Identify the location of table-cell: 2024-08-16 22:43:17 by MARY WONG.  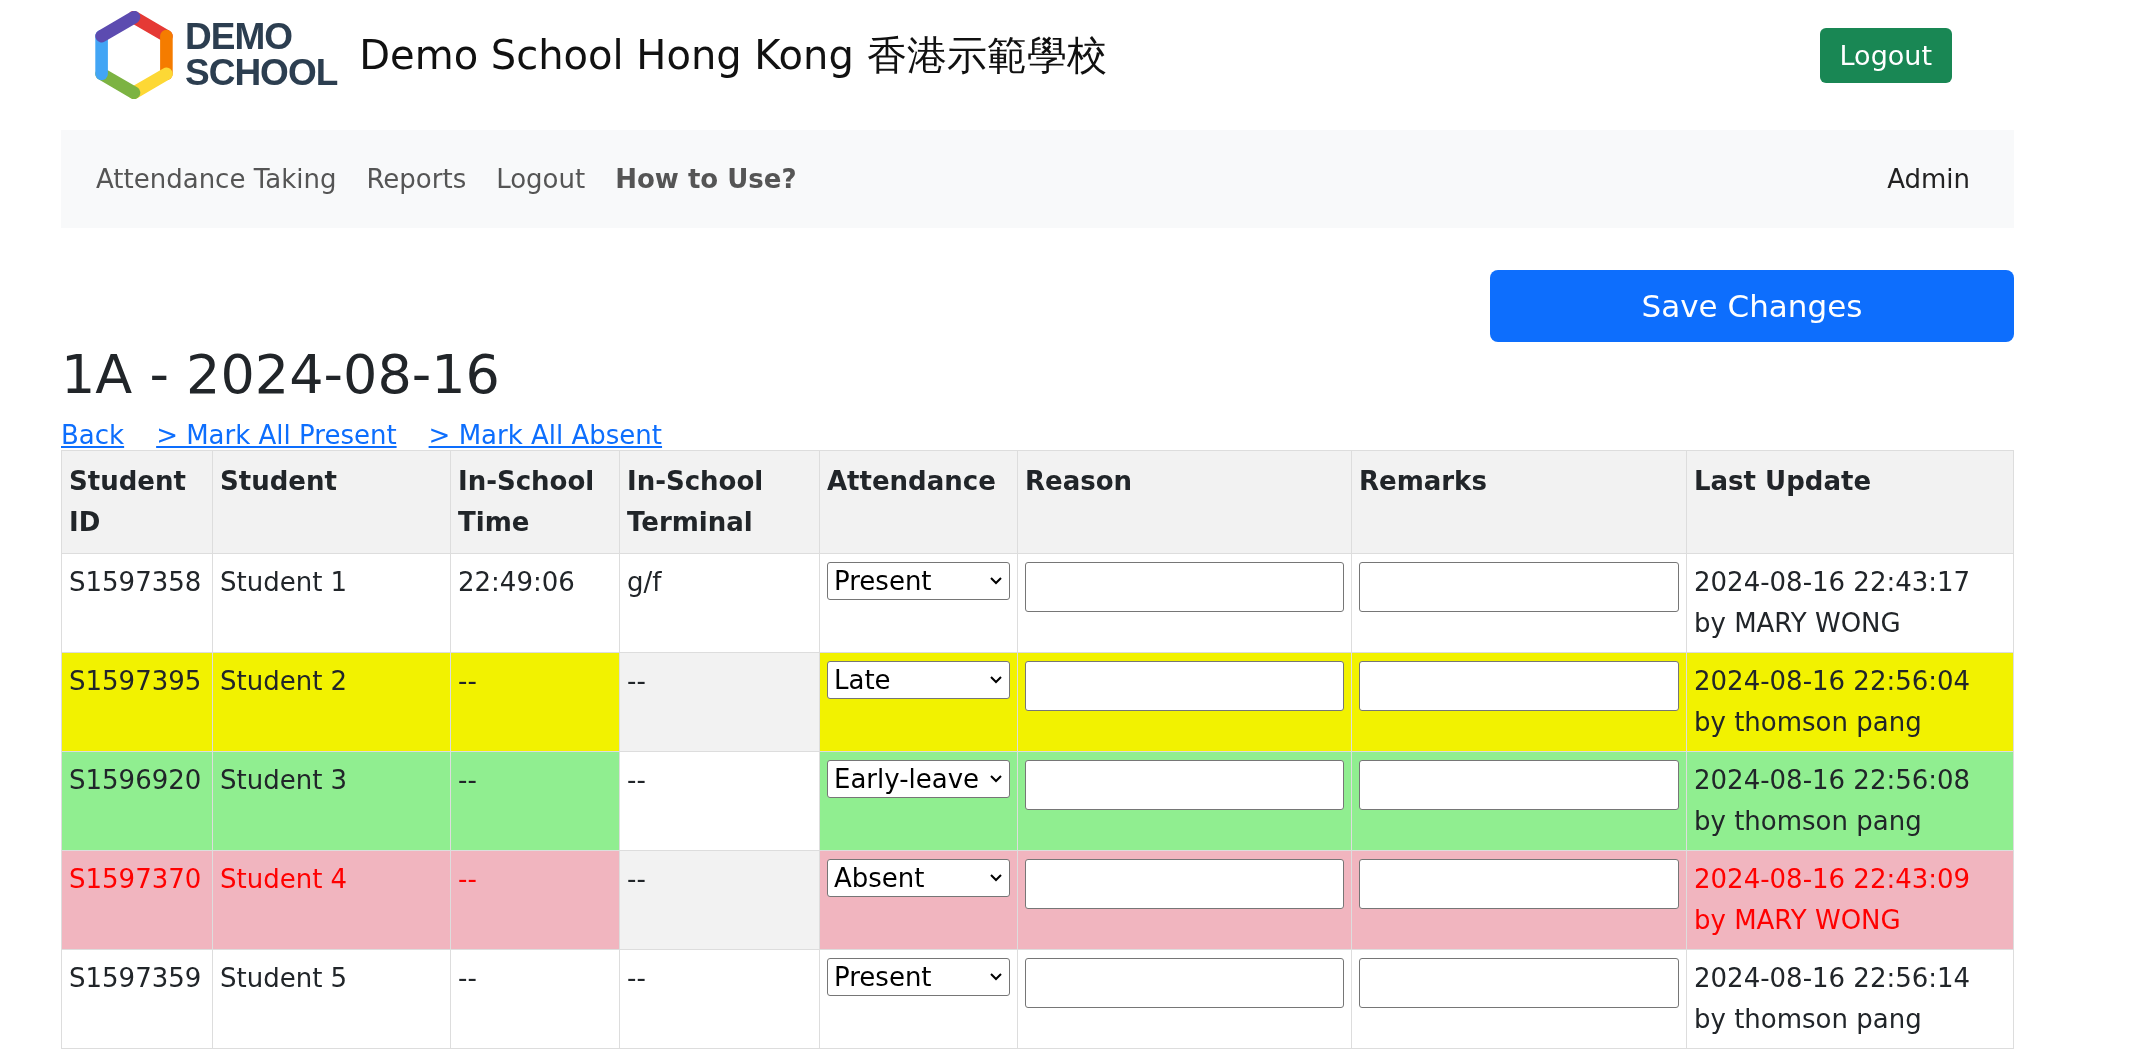
(1850, 603).